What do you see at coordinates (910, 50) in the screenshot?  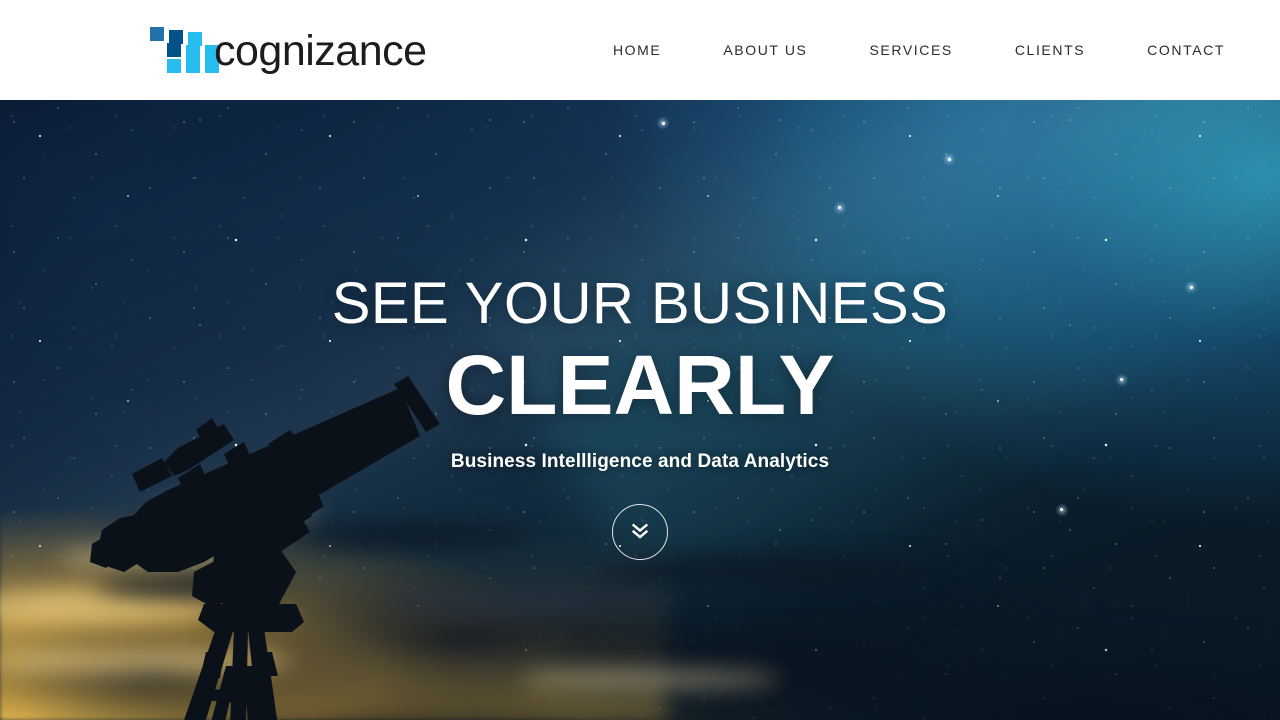 I see `nav-item-services: SERVICES` at bounding box center [910, 50].